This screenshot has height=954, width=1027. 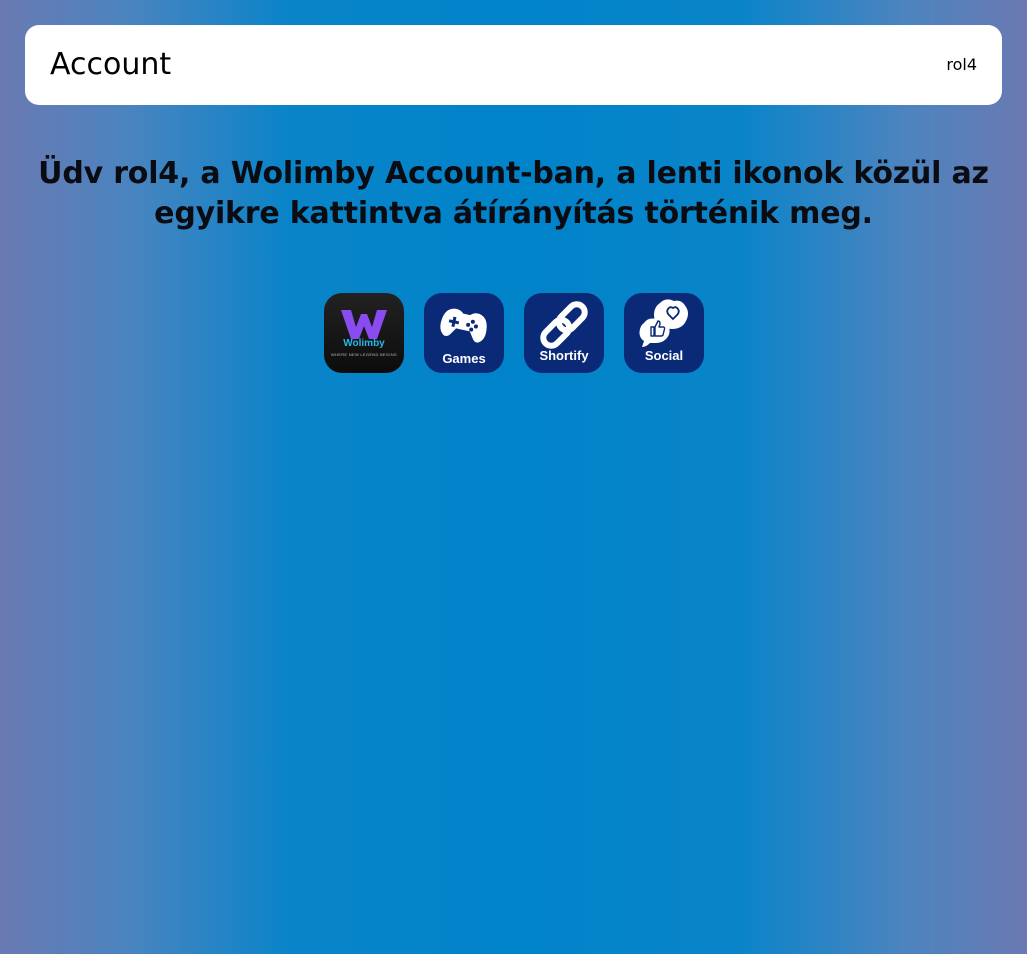 I want to click on wolimby-logo-icon, so click(x=364, y=324).